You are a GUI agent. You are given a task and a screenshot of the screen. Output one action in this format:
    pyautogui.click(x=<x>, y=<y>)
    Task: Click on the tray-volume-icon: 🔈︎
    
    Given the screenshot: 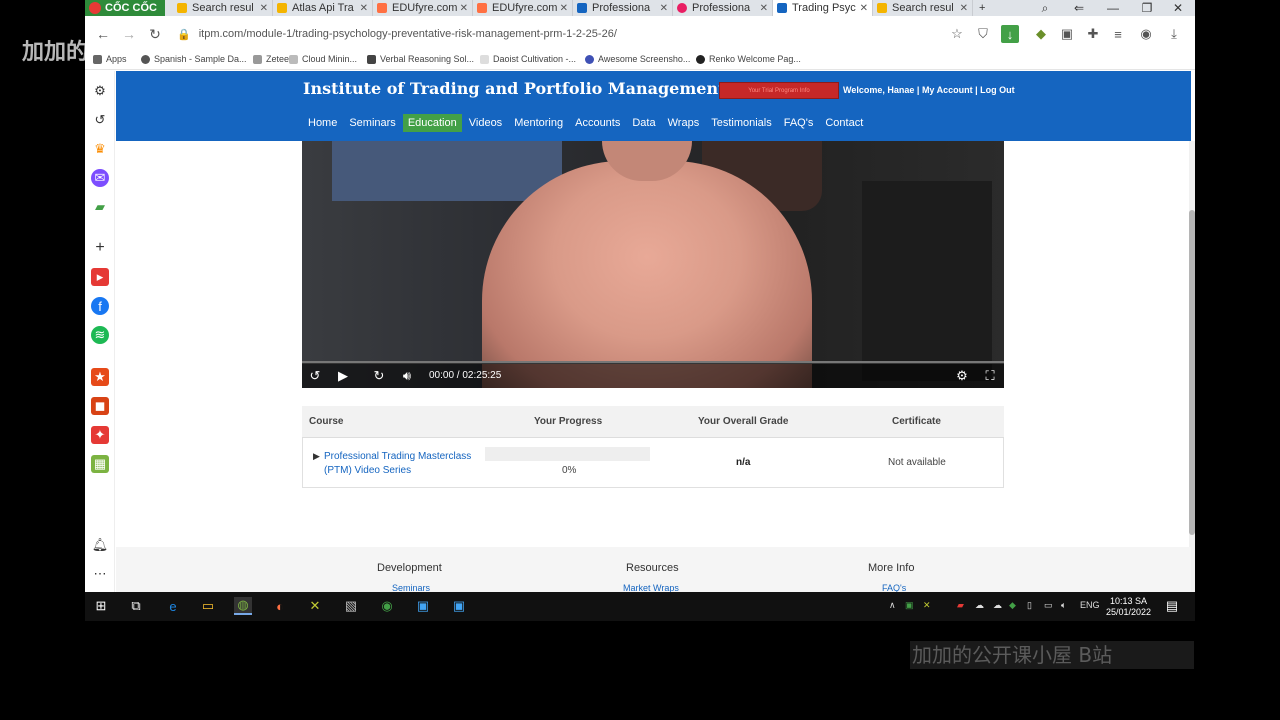 What is the action you would take?
    pyautogui.click(x=1063, y=605)
    